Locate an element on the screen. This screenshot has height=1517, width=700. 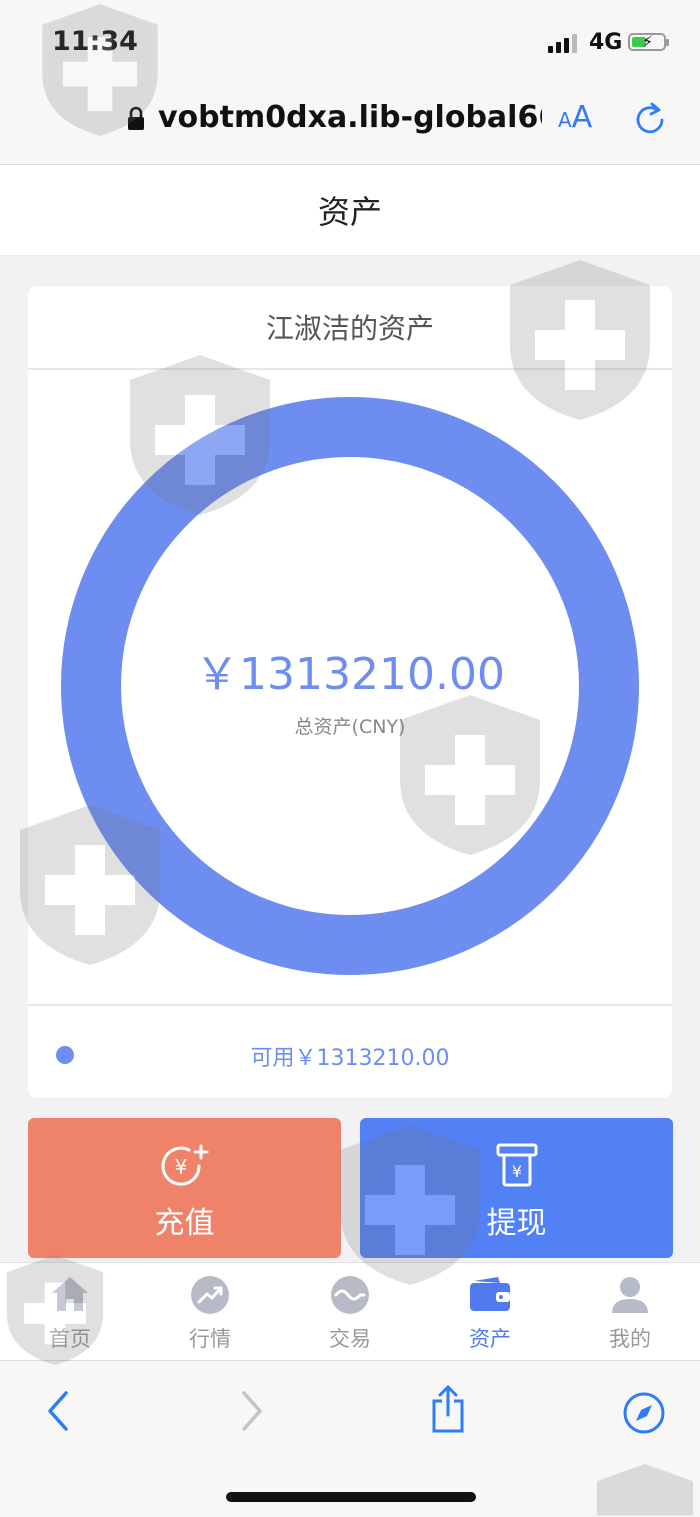
tab-mine: 我的 is located at coordinates (630, 1312).